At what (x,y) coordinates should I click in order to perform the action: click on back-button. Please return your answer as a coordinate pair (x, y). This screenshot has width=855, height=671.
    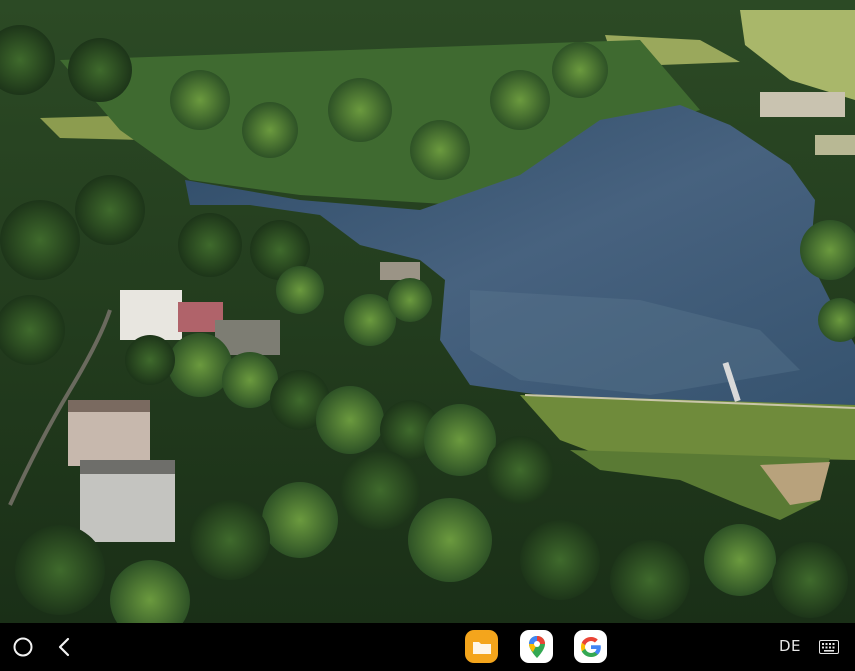
    Looking at the image, I should click on (64, 647).